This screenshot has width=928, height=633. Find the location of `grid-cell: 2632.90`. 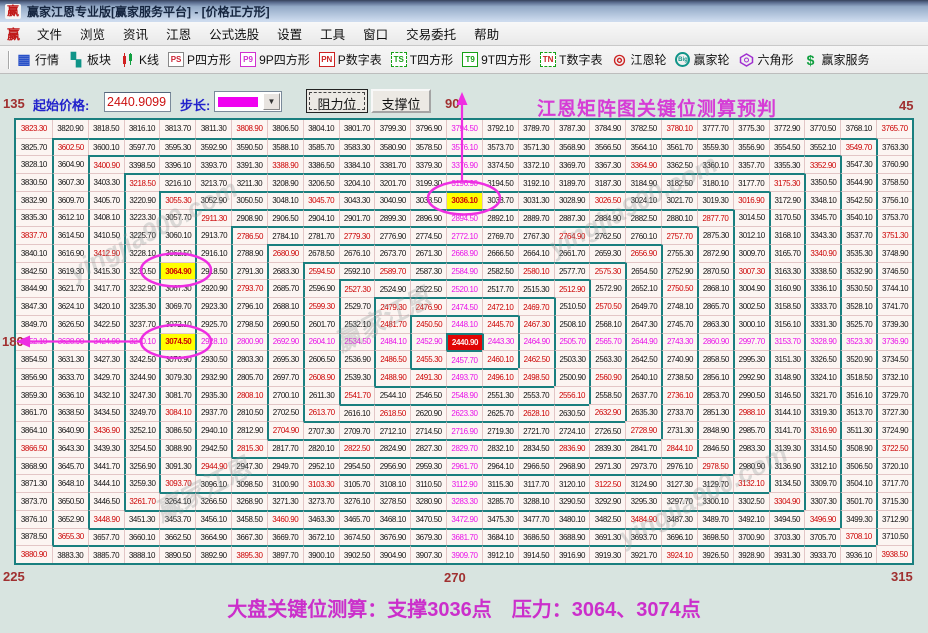

grid-cell: 2632.90 is located at coordinates (607, 412).